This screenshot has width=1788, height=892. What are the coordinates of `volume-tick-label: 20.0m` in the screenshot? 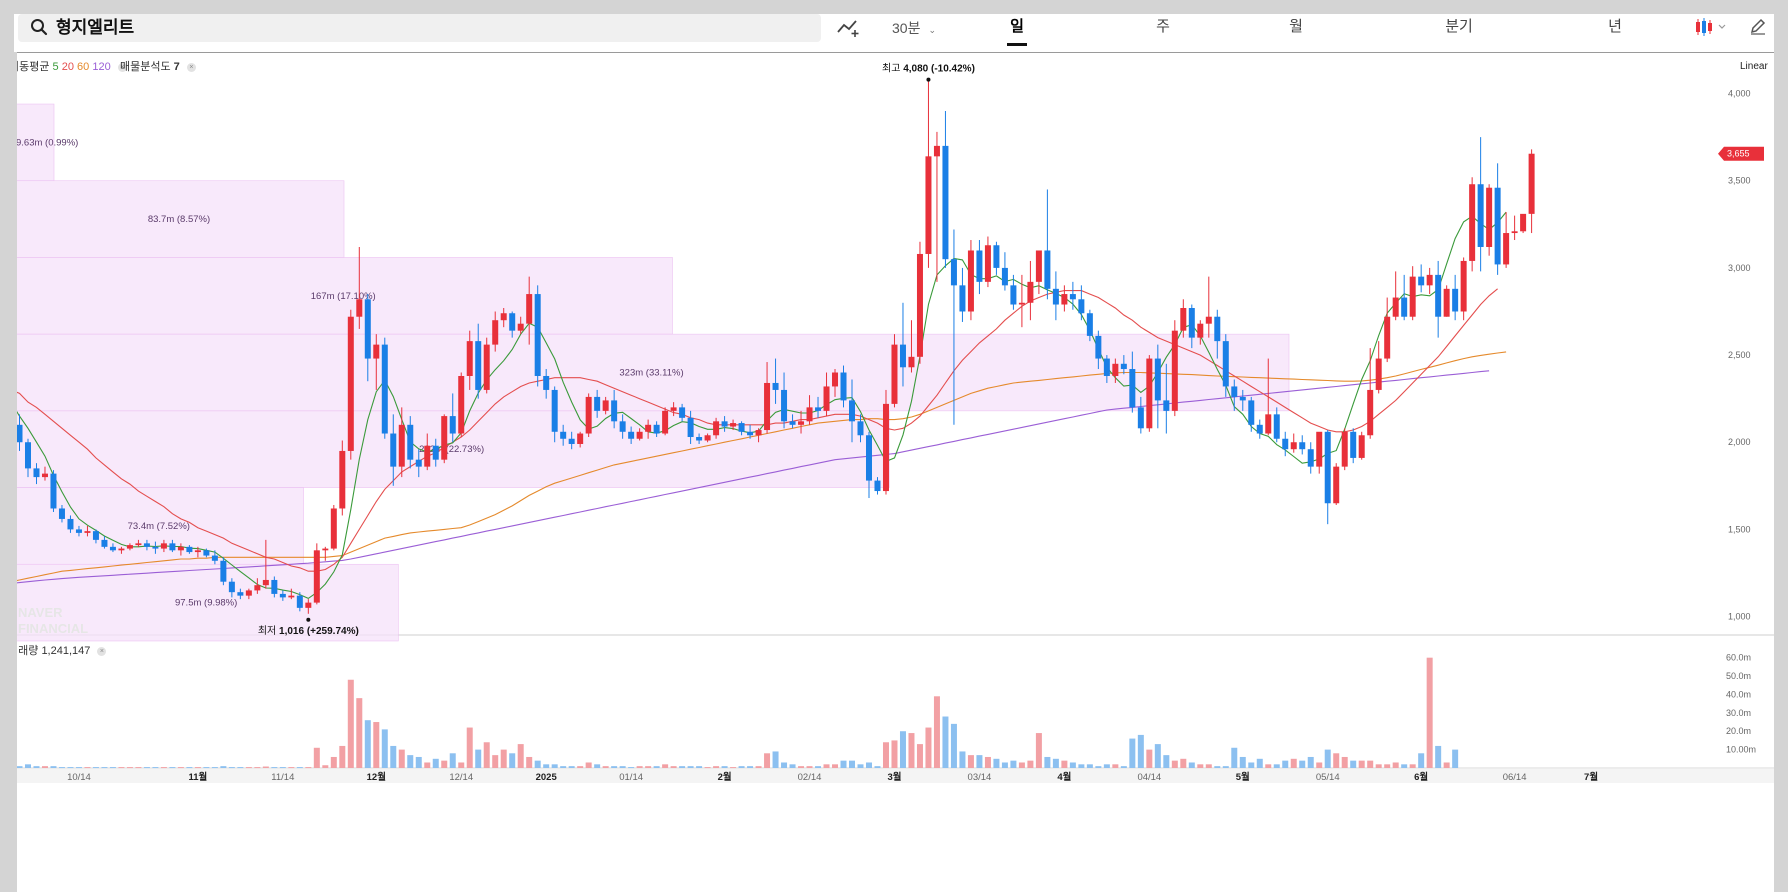 It's located at (1738, 731).